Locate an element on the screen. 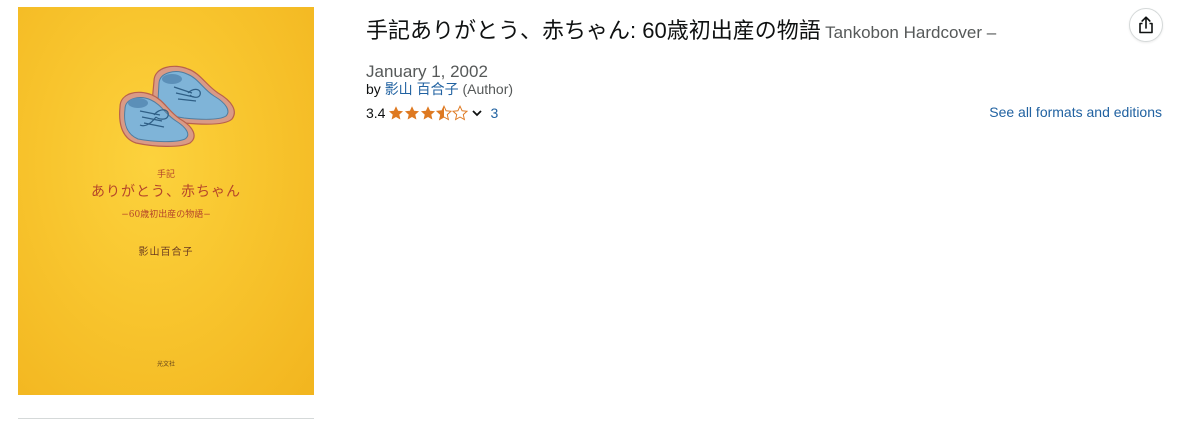 The image size is (1197, 437). cover-divider is located at coordinates (166, 418).